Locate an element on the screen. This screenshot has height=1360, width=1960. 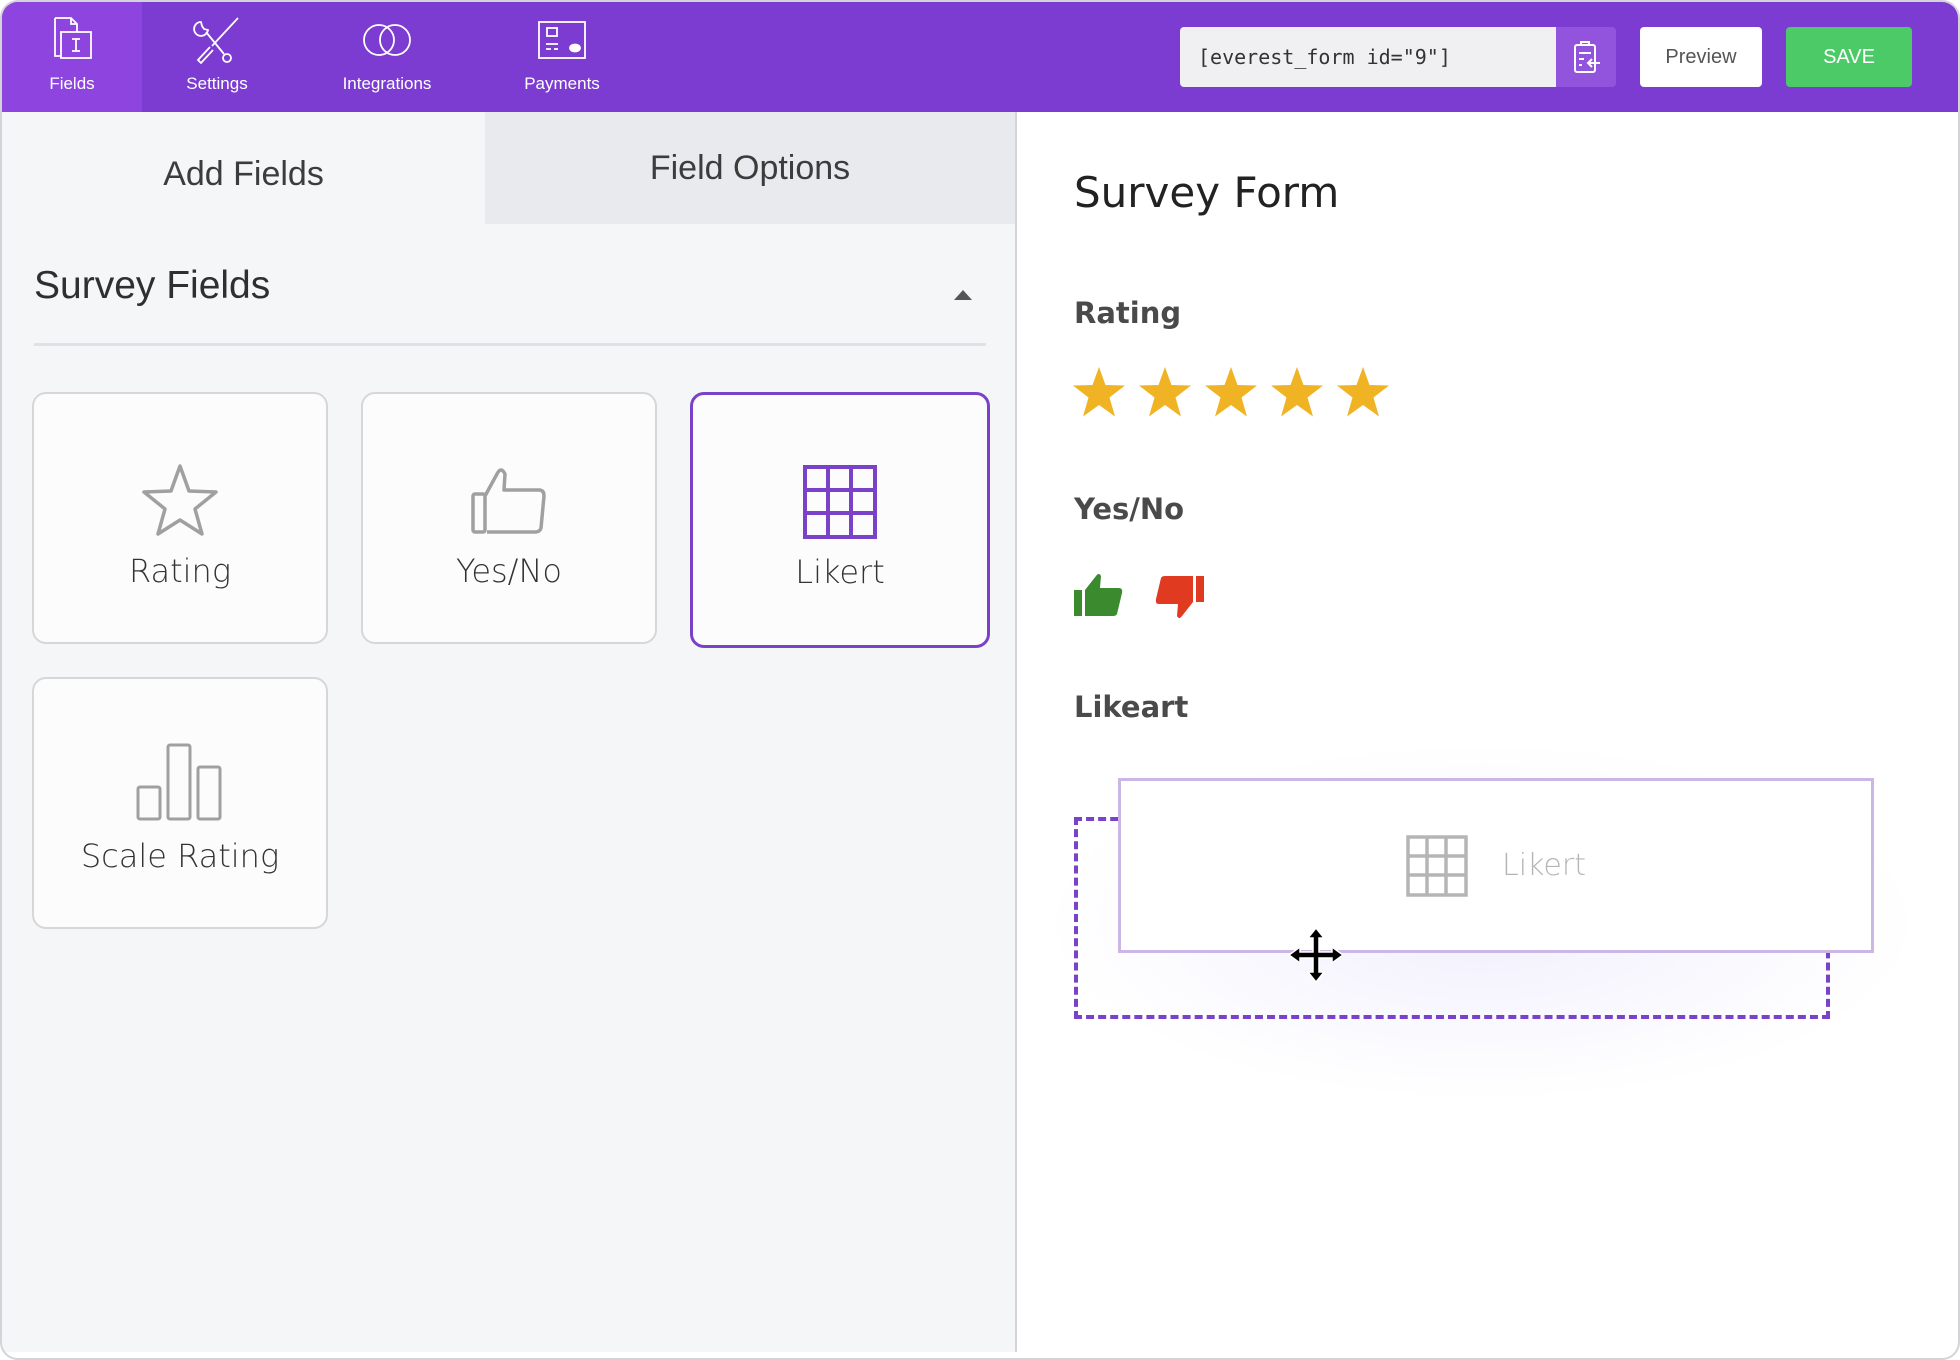
section-title: Survey Fields is located at coordinates (152, 285).